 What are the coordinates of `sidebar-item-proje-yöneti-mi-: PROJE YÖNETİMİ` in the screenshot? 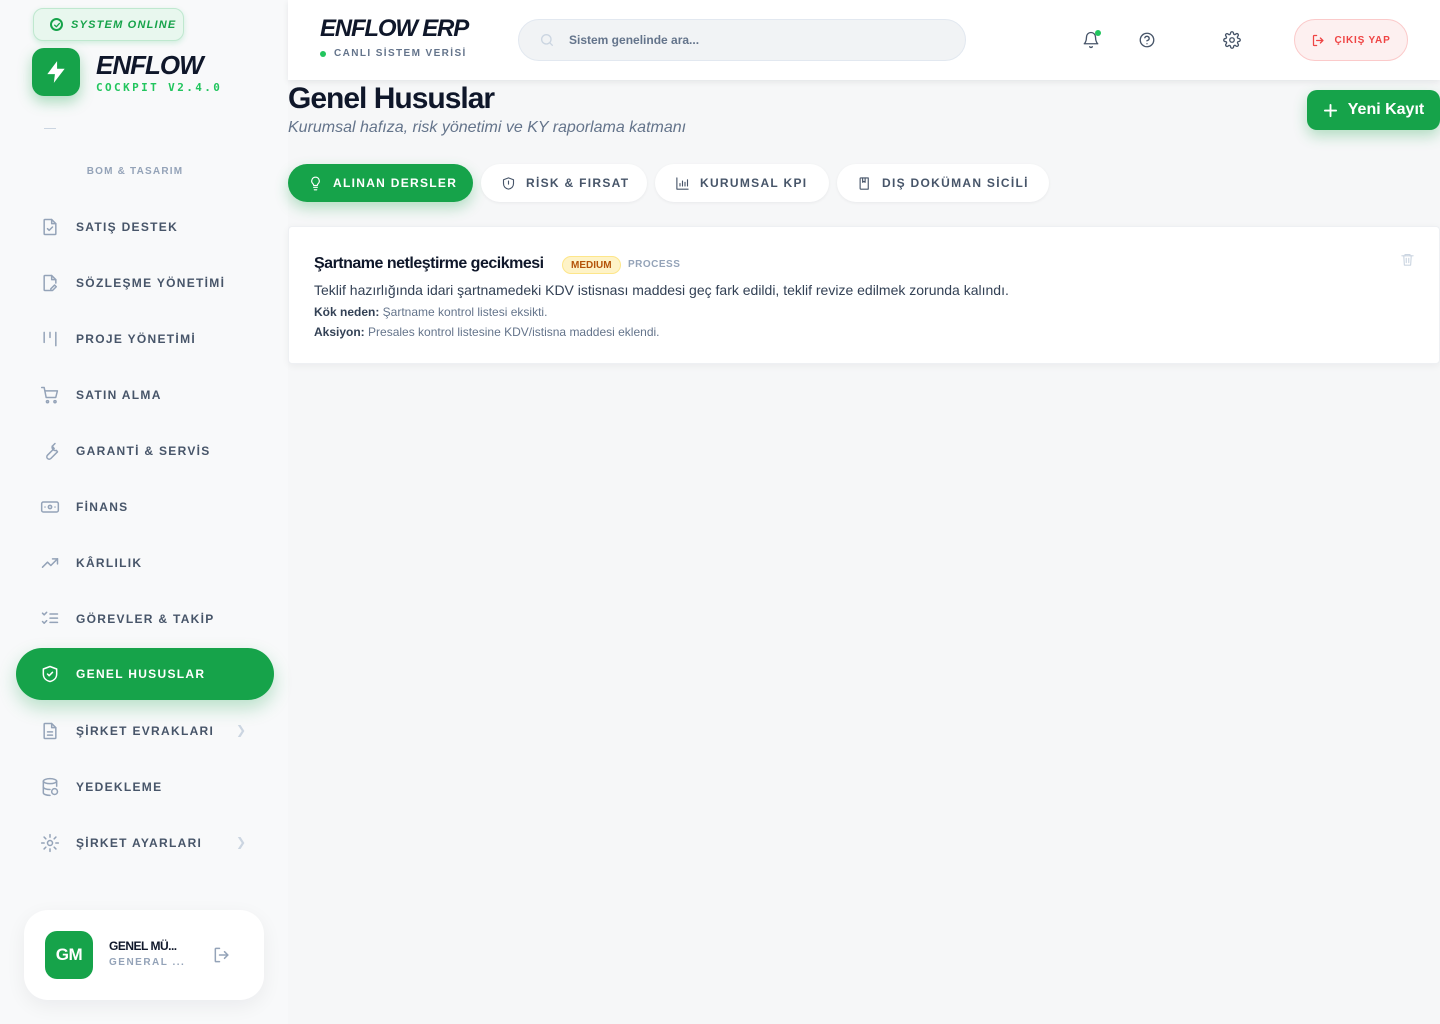 It's located at (145, 339).